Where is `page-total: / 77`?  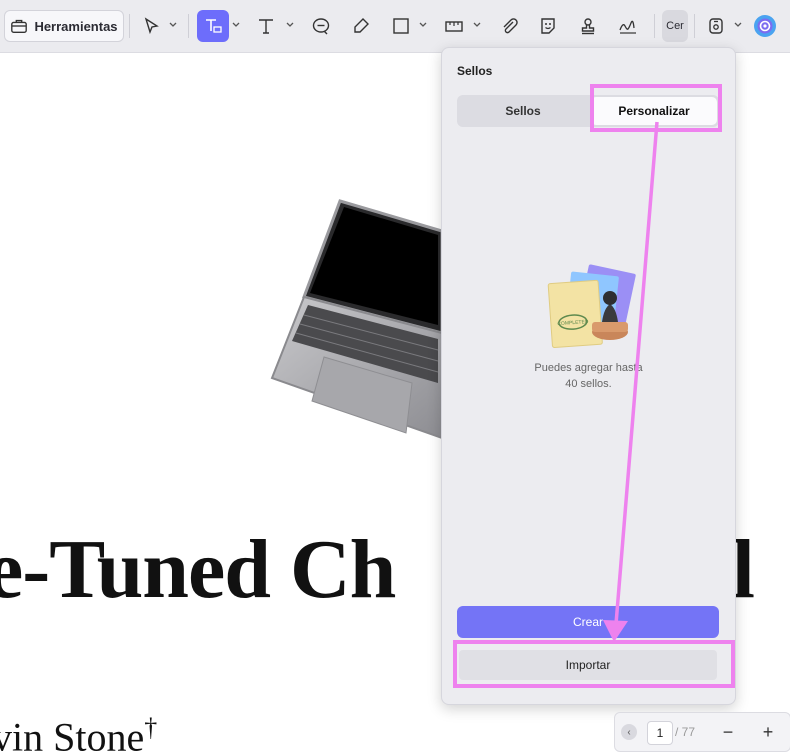 page-total: / 77 is located at coordinates (685, 732).